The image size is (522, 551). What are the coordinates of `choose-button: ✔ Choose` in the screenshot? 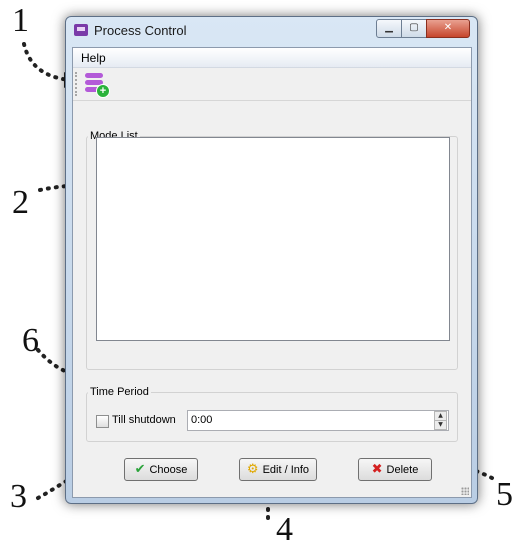 It's located at (161, 469).